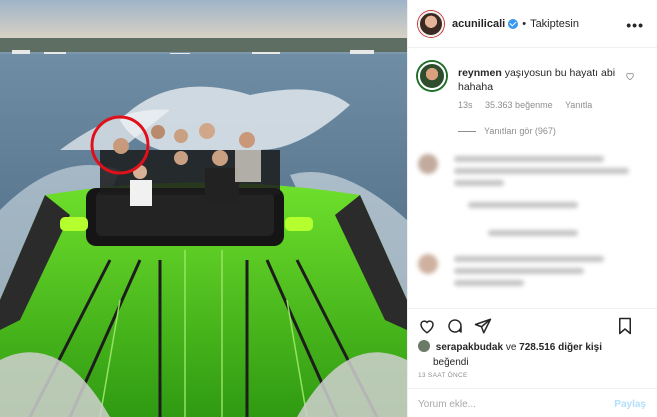 This screenshot has width=657, height=417. What do you see at coordinates (520, 131) in the screenshot?
I see `view-replies-label: Yanıtları gör (967)` at bounding box center [520, 131].